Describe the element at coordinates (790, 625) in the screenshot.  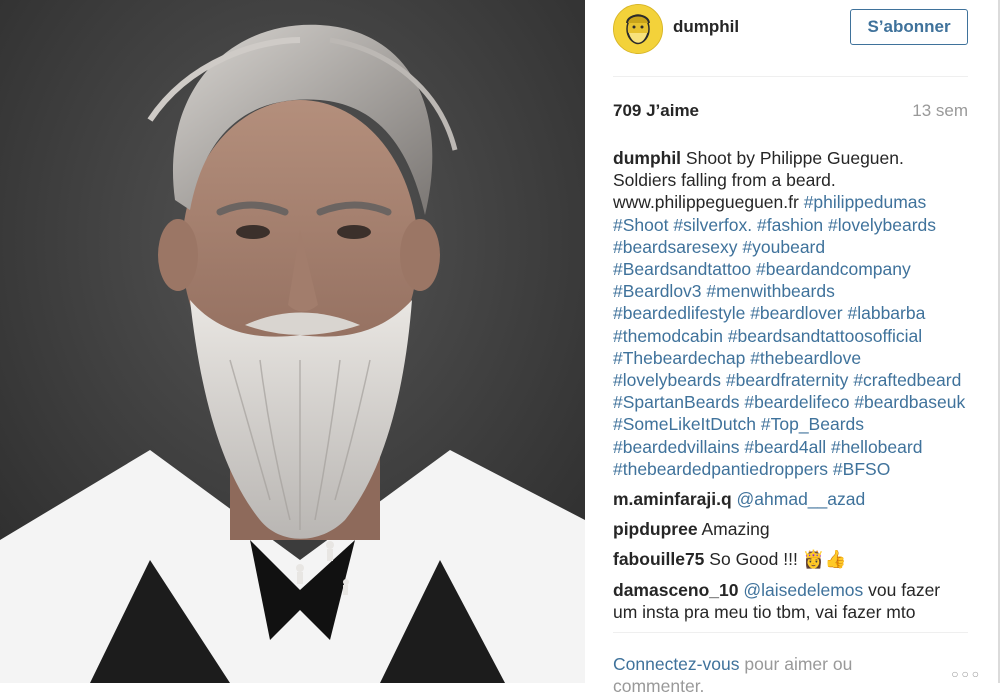
I see `comments-fade` at that location.